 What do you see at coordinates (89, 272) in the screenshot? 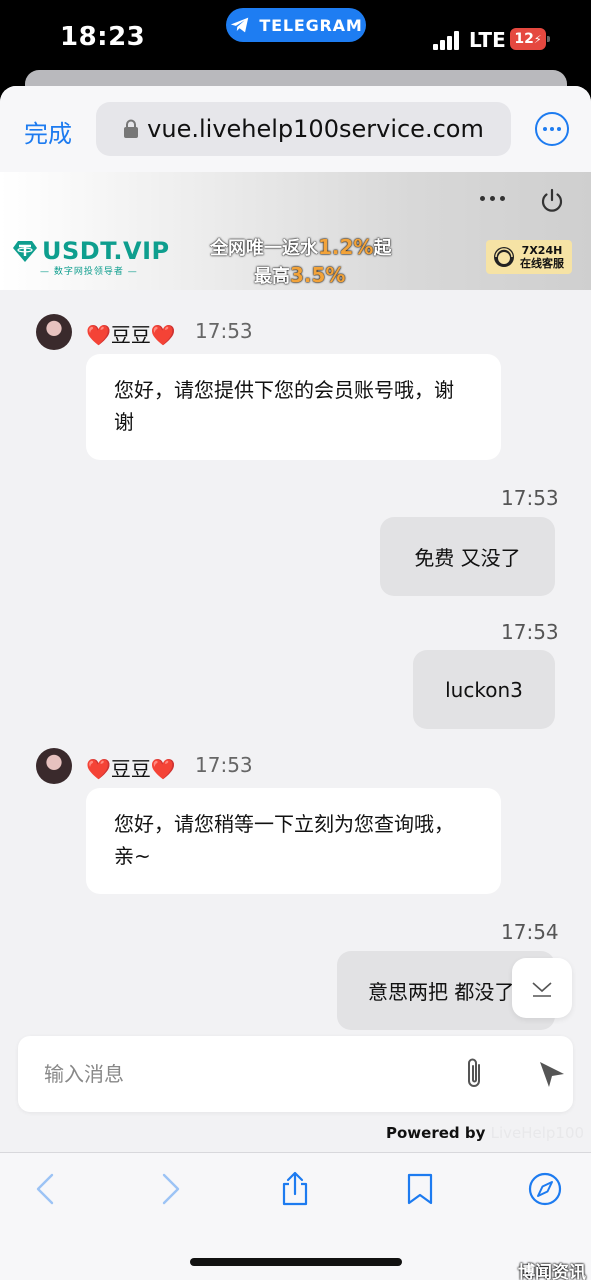
I see `brand-tagline: — 数字网投领导者 —` at bounding box center [89, 272].